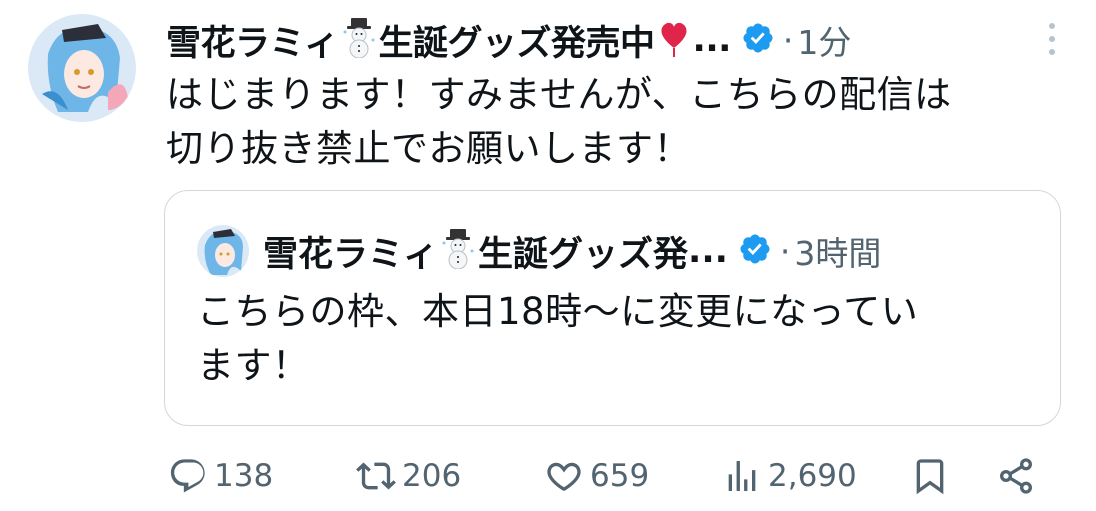 This screenshot has width=1096, height=511. I want to click on author-avatar, so click(82, 68).